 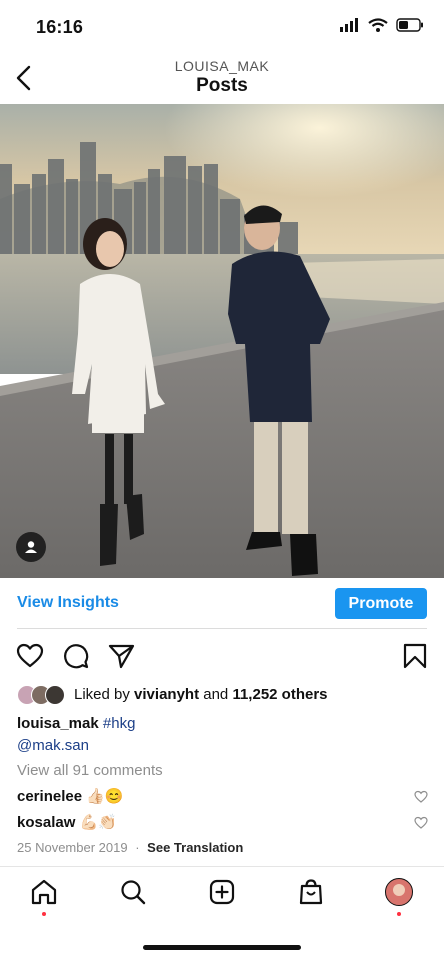 What do you see at coordinates (349, 25) in the screenshot?
I see `signal-icon` at bounding box center [349, 25].